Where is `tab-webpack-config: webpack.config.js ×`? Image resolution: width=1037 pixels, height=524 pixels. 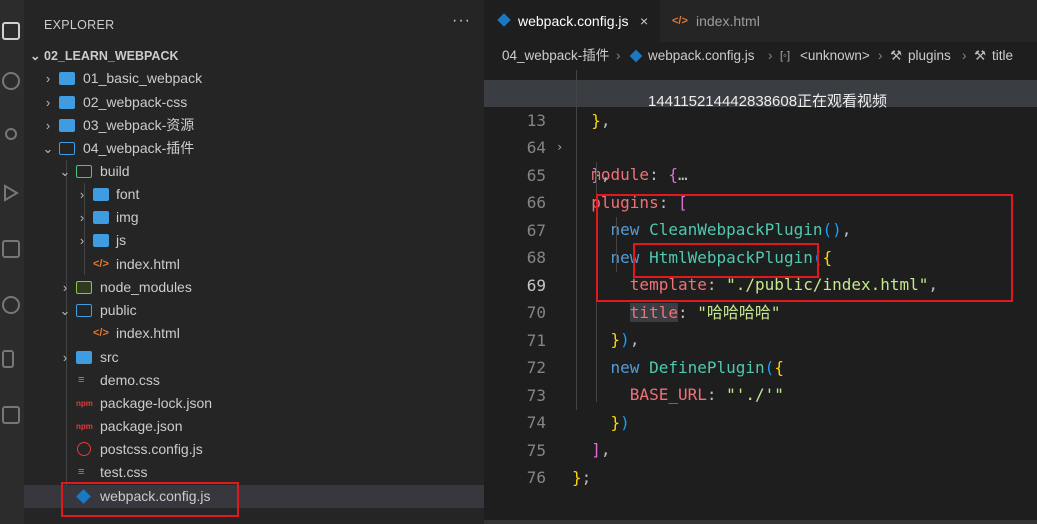 tab-webpack-config: webpack.config.js × is located at coordinates (572, 21).